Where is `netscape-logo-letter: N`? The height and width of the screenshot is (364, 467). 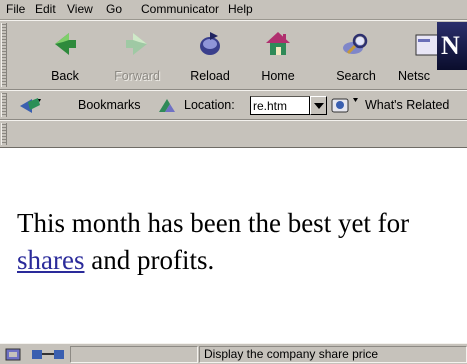 netscape-logo-letter: N is located at coordinates (450, 45).